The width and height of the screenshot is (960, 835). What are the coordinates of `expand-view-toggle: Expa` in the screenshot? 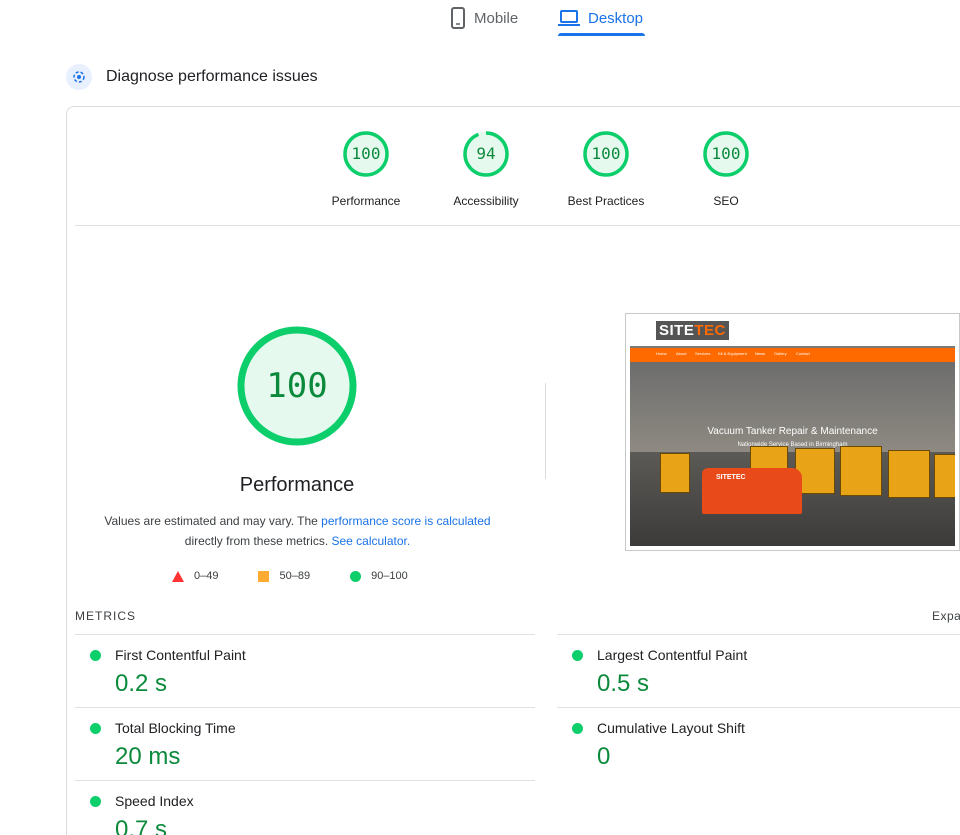 It's located at (946, 616).